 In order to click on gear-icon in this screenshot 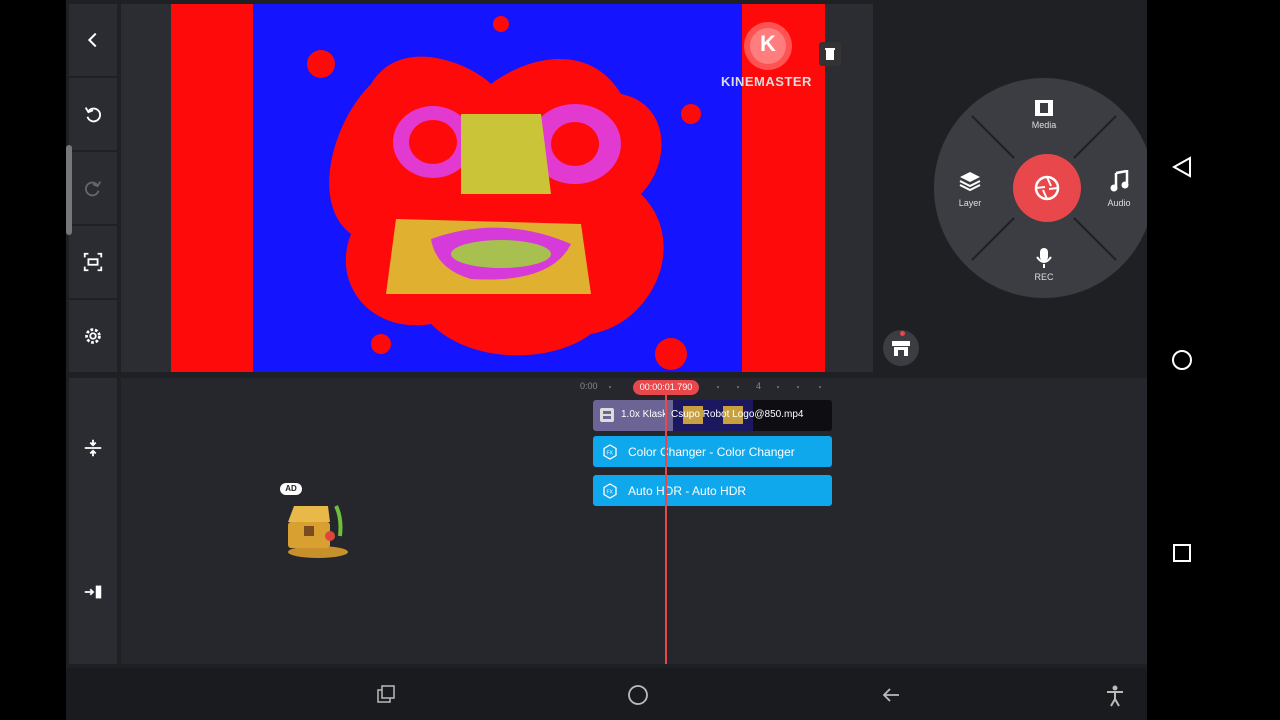, I will do `click(93, 336)`.